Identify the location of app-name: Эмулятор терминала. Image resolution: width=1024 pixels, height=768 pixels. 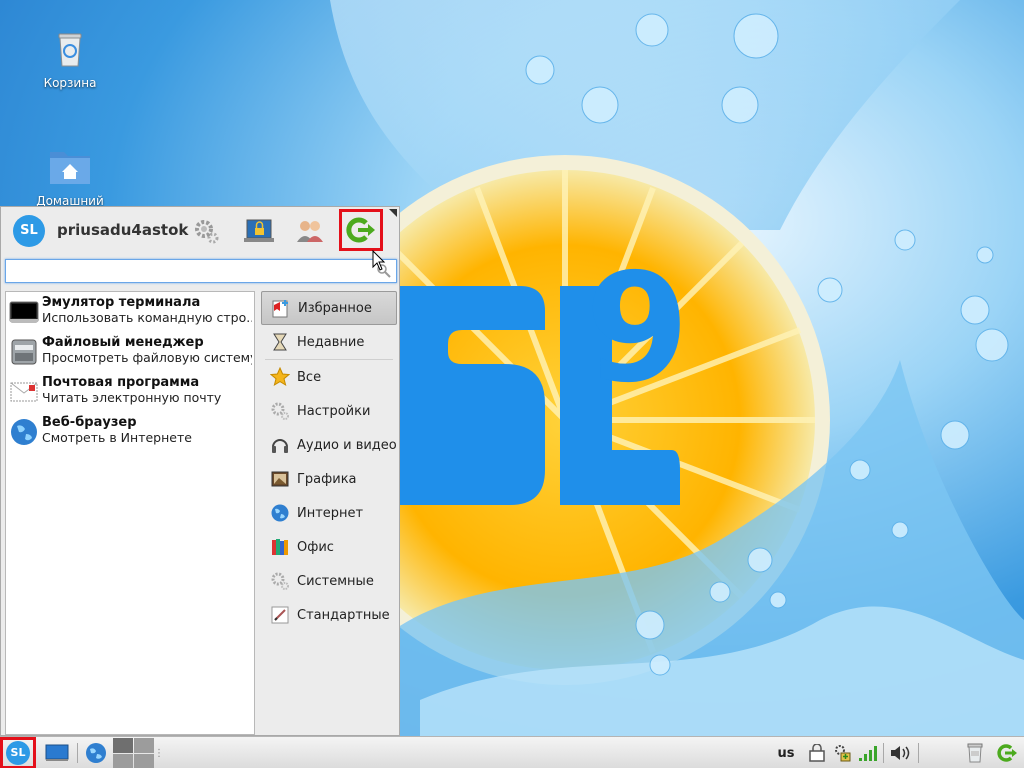
(121, 302).